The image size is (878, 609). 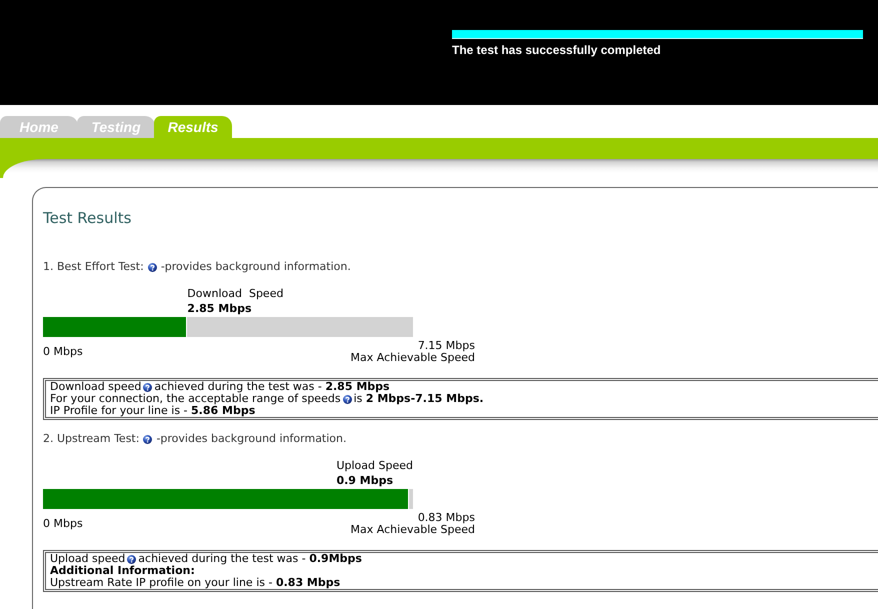 What do you see at coordinates (193, 127) in the screenshot?
I see `nav-tab: Results` at bounding box center [193, 127].